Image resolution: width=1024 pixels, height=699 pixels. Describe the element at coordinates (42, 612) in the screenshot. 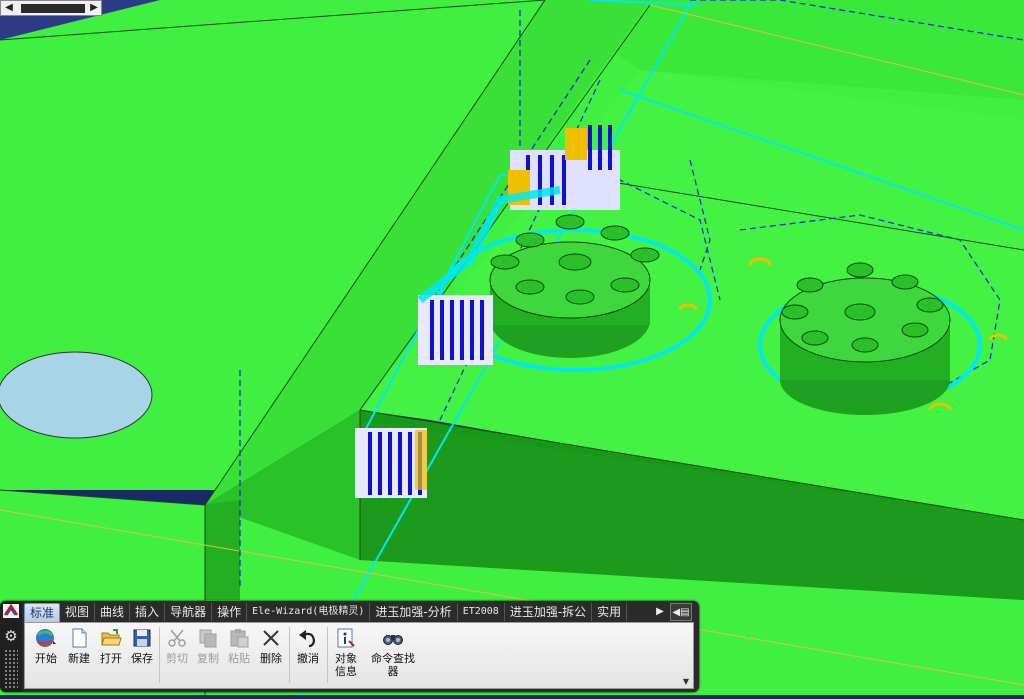

I see `tab-0: 标准` at that location.